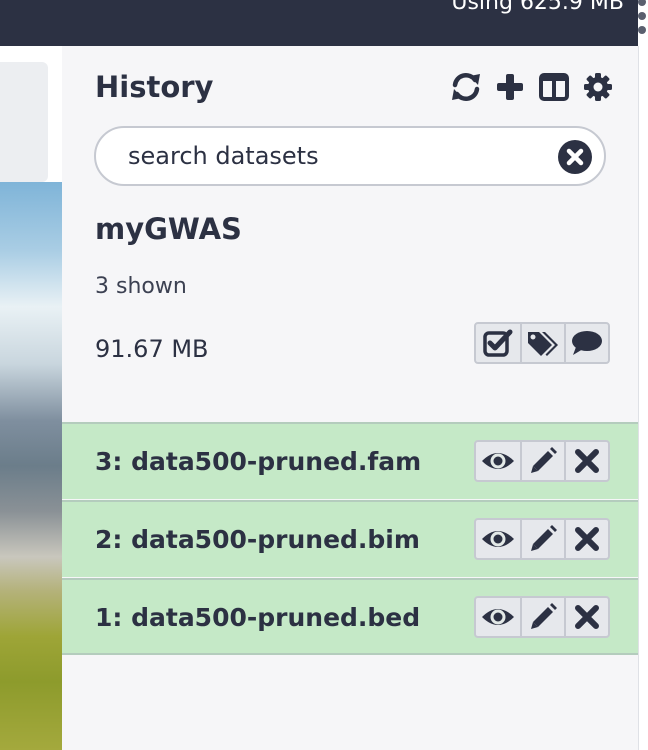  Describe the element at coordinates (338, 156) in the screenshot. I see `search-input` at that location.